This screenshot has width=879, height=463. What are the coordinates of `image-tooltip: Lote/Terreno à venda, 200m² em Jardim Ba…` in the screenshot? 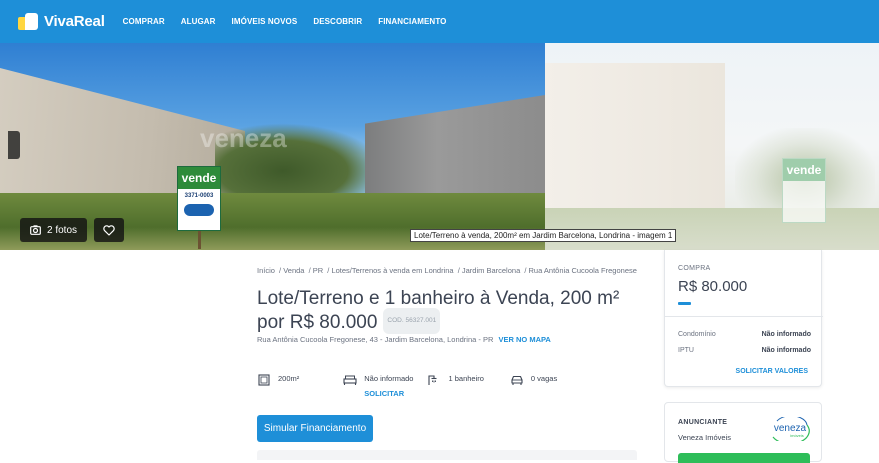 It's located at (543, 235).